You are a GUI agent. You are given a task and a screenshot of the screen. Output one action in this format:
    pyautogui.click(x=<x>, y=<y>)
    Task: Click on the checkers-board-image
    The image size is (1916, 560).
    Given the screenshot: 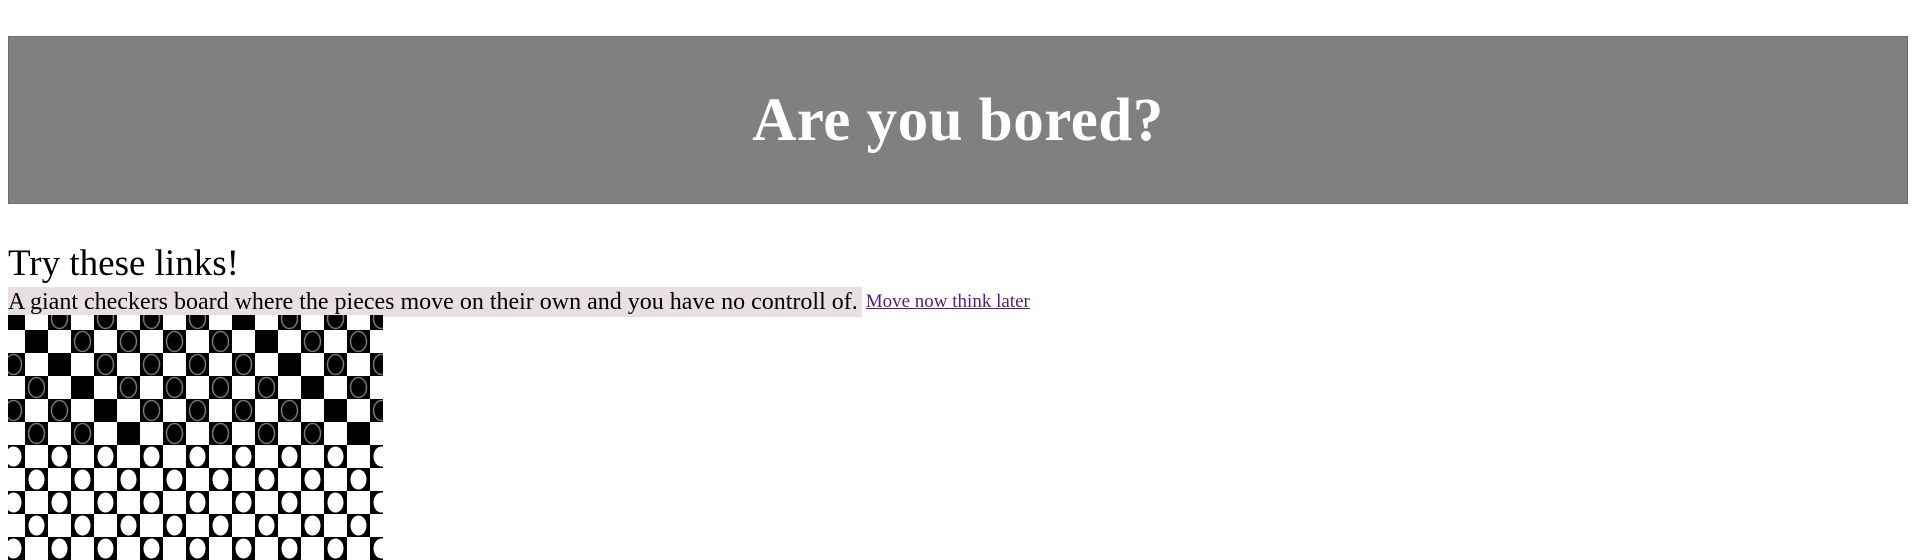 What is the action you would take?
    pyautogui.click(x=195, y=437)
    